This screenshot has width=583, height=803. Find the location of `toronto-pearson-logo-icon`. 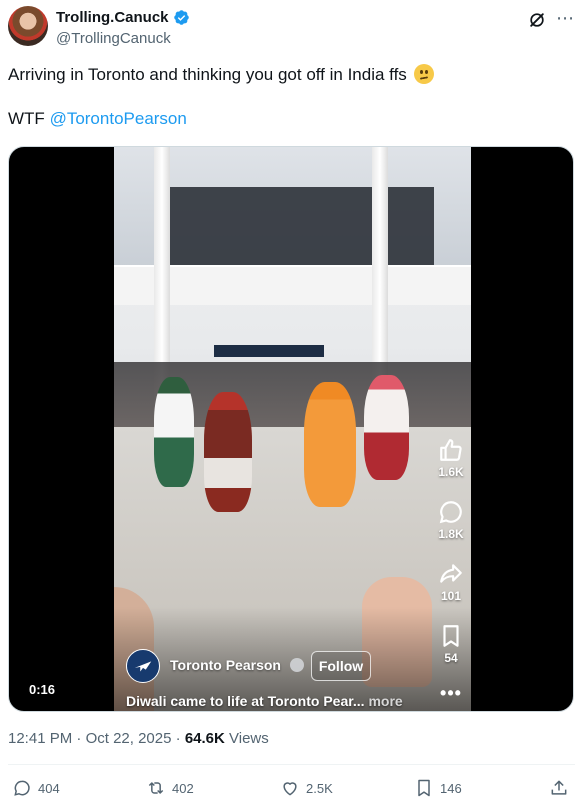

toronto-pearson-logo-icon is located at coordinates (143, 666).